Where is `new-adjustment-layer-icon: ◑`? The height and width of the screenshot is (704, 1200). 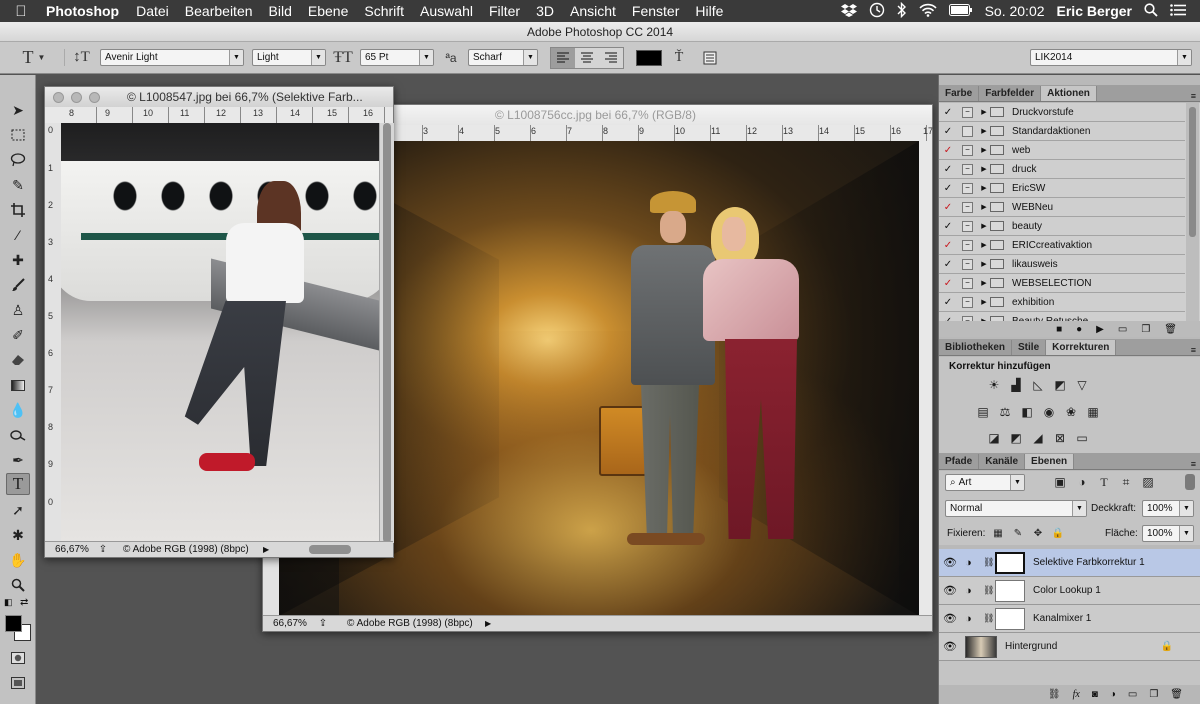
new-adjustment-layer-icon: ◑ is located at coordinates (1113, 694).